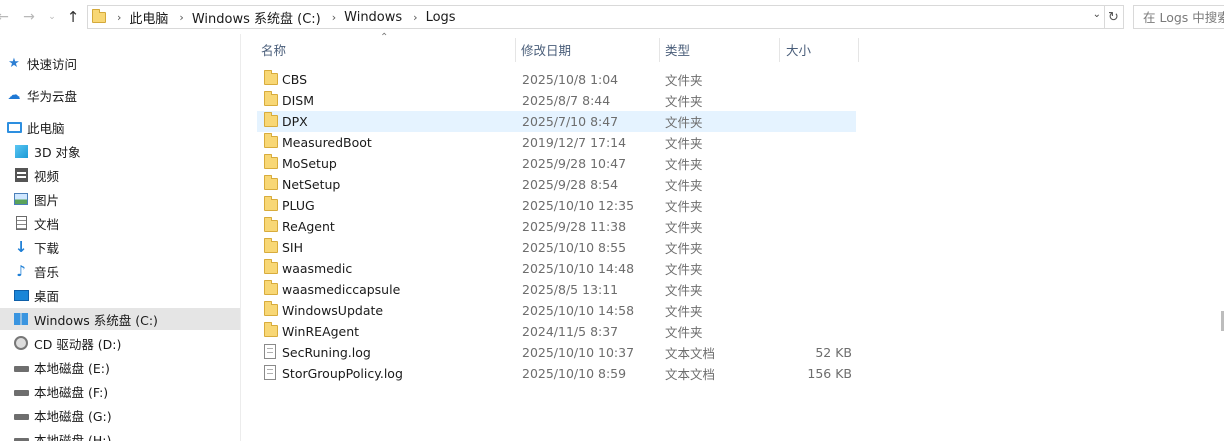 The image size is (1224, 441). Describe the element at coordinates (311, 184) in the screenshot. I see `file-name: NetSetup` at that location.